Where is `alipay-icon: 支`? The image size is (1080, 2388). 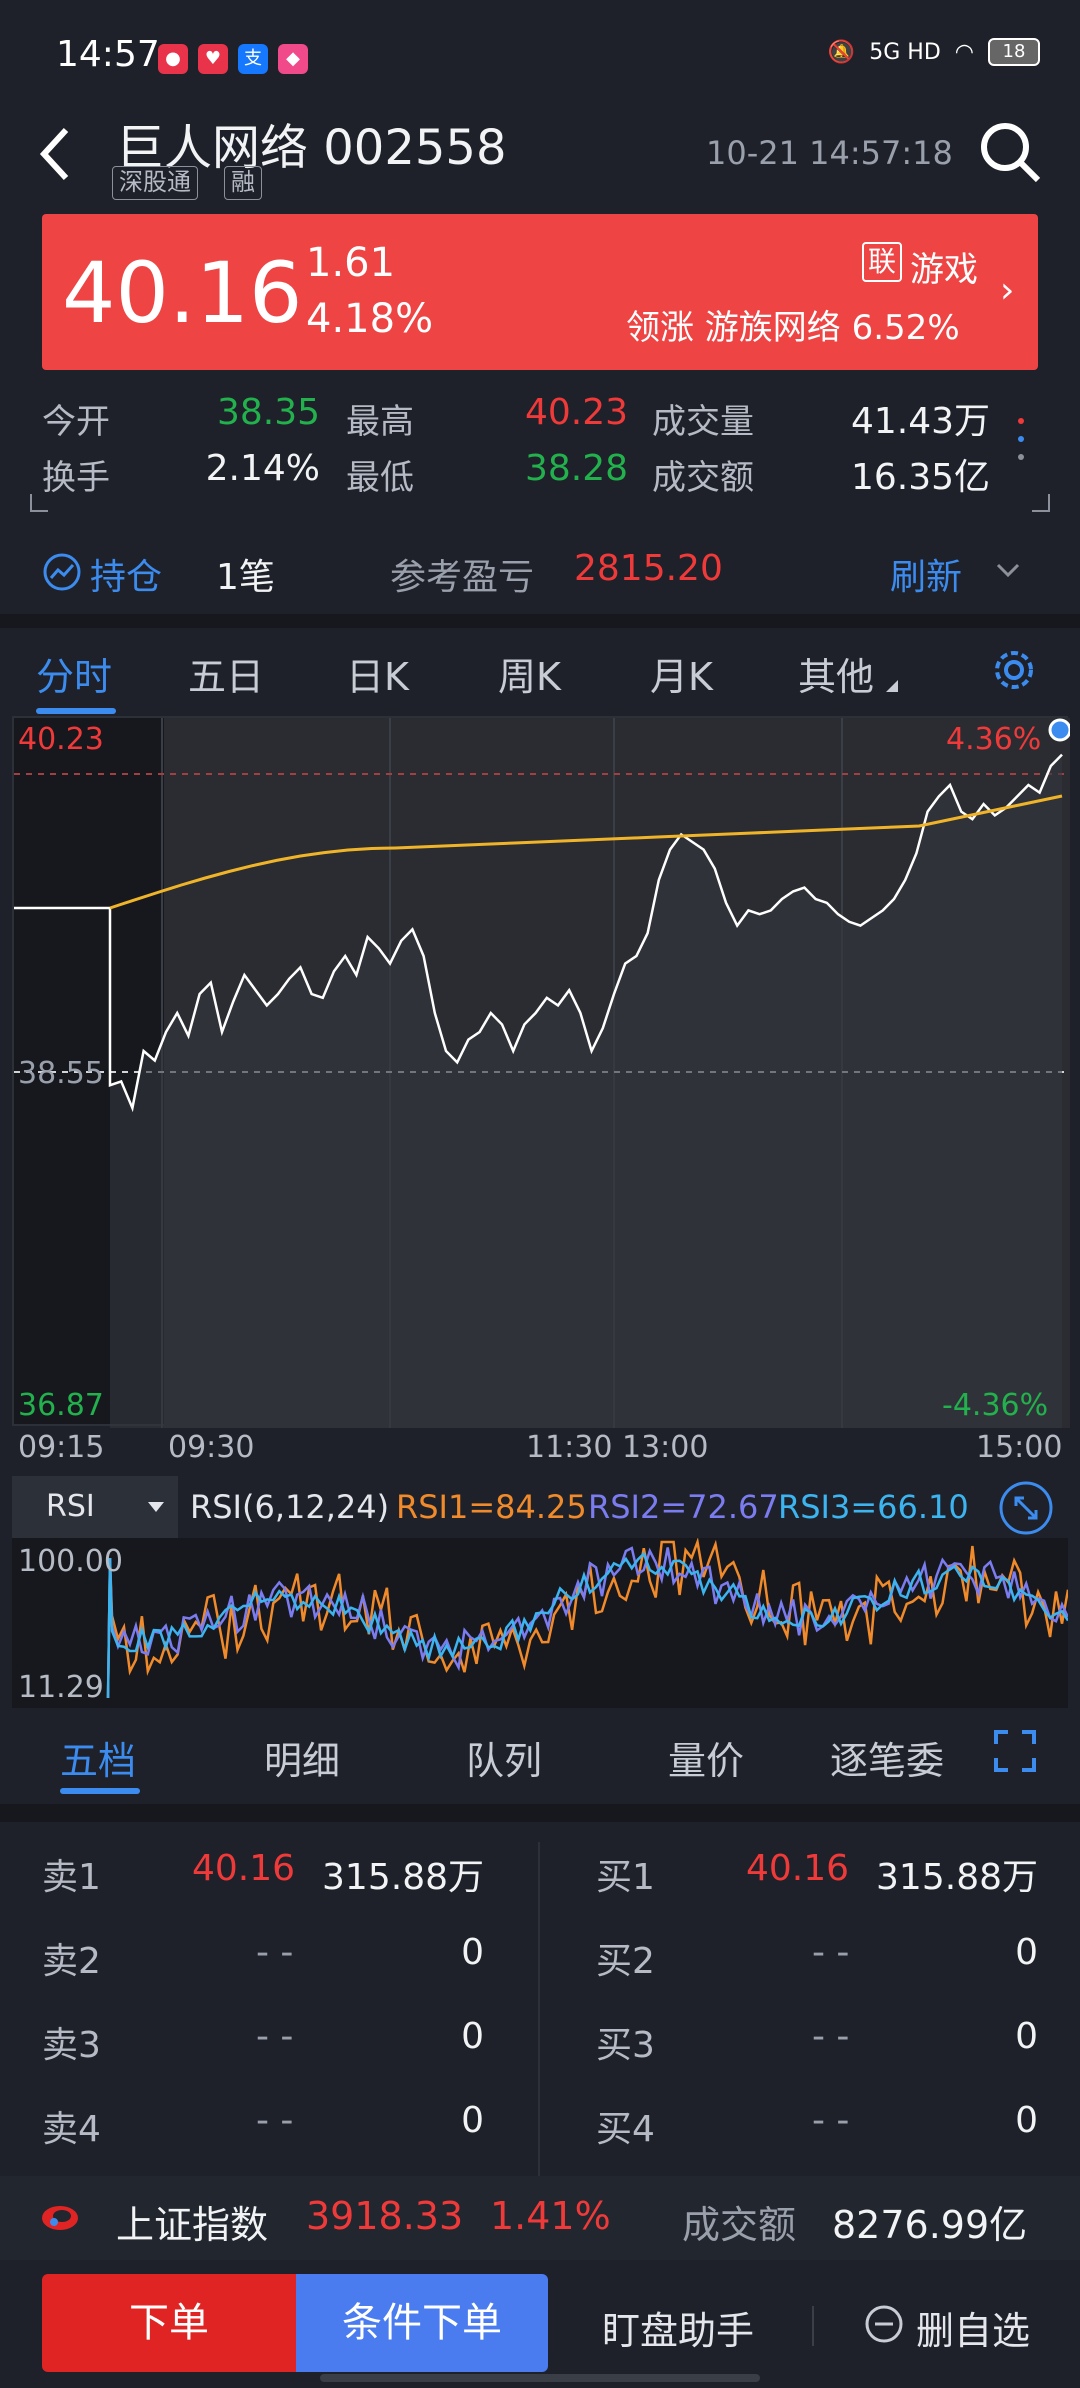
alipay-icon: 支 is located at coordinates (253, 59).